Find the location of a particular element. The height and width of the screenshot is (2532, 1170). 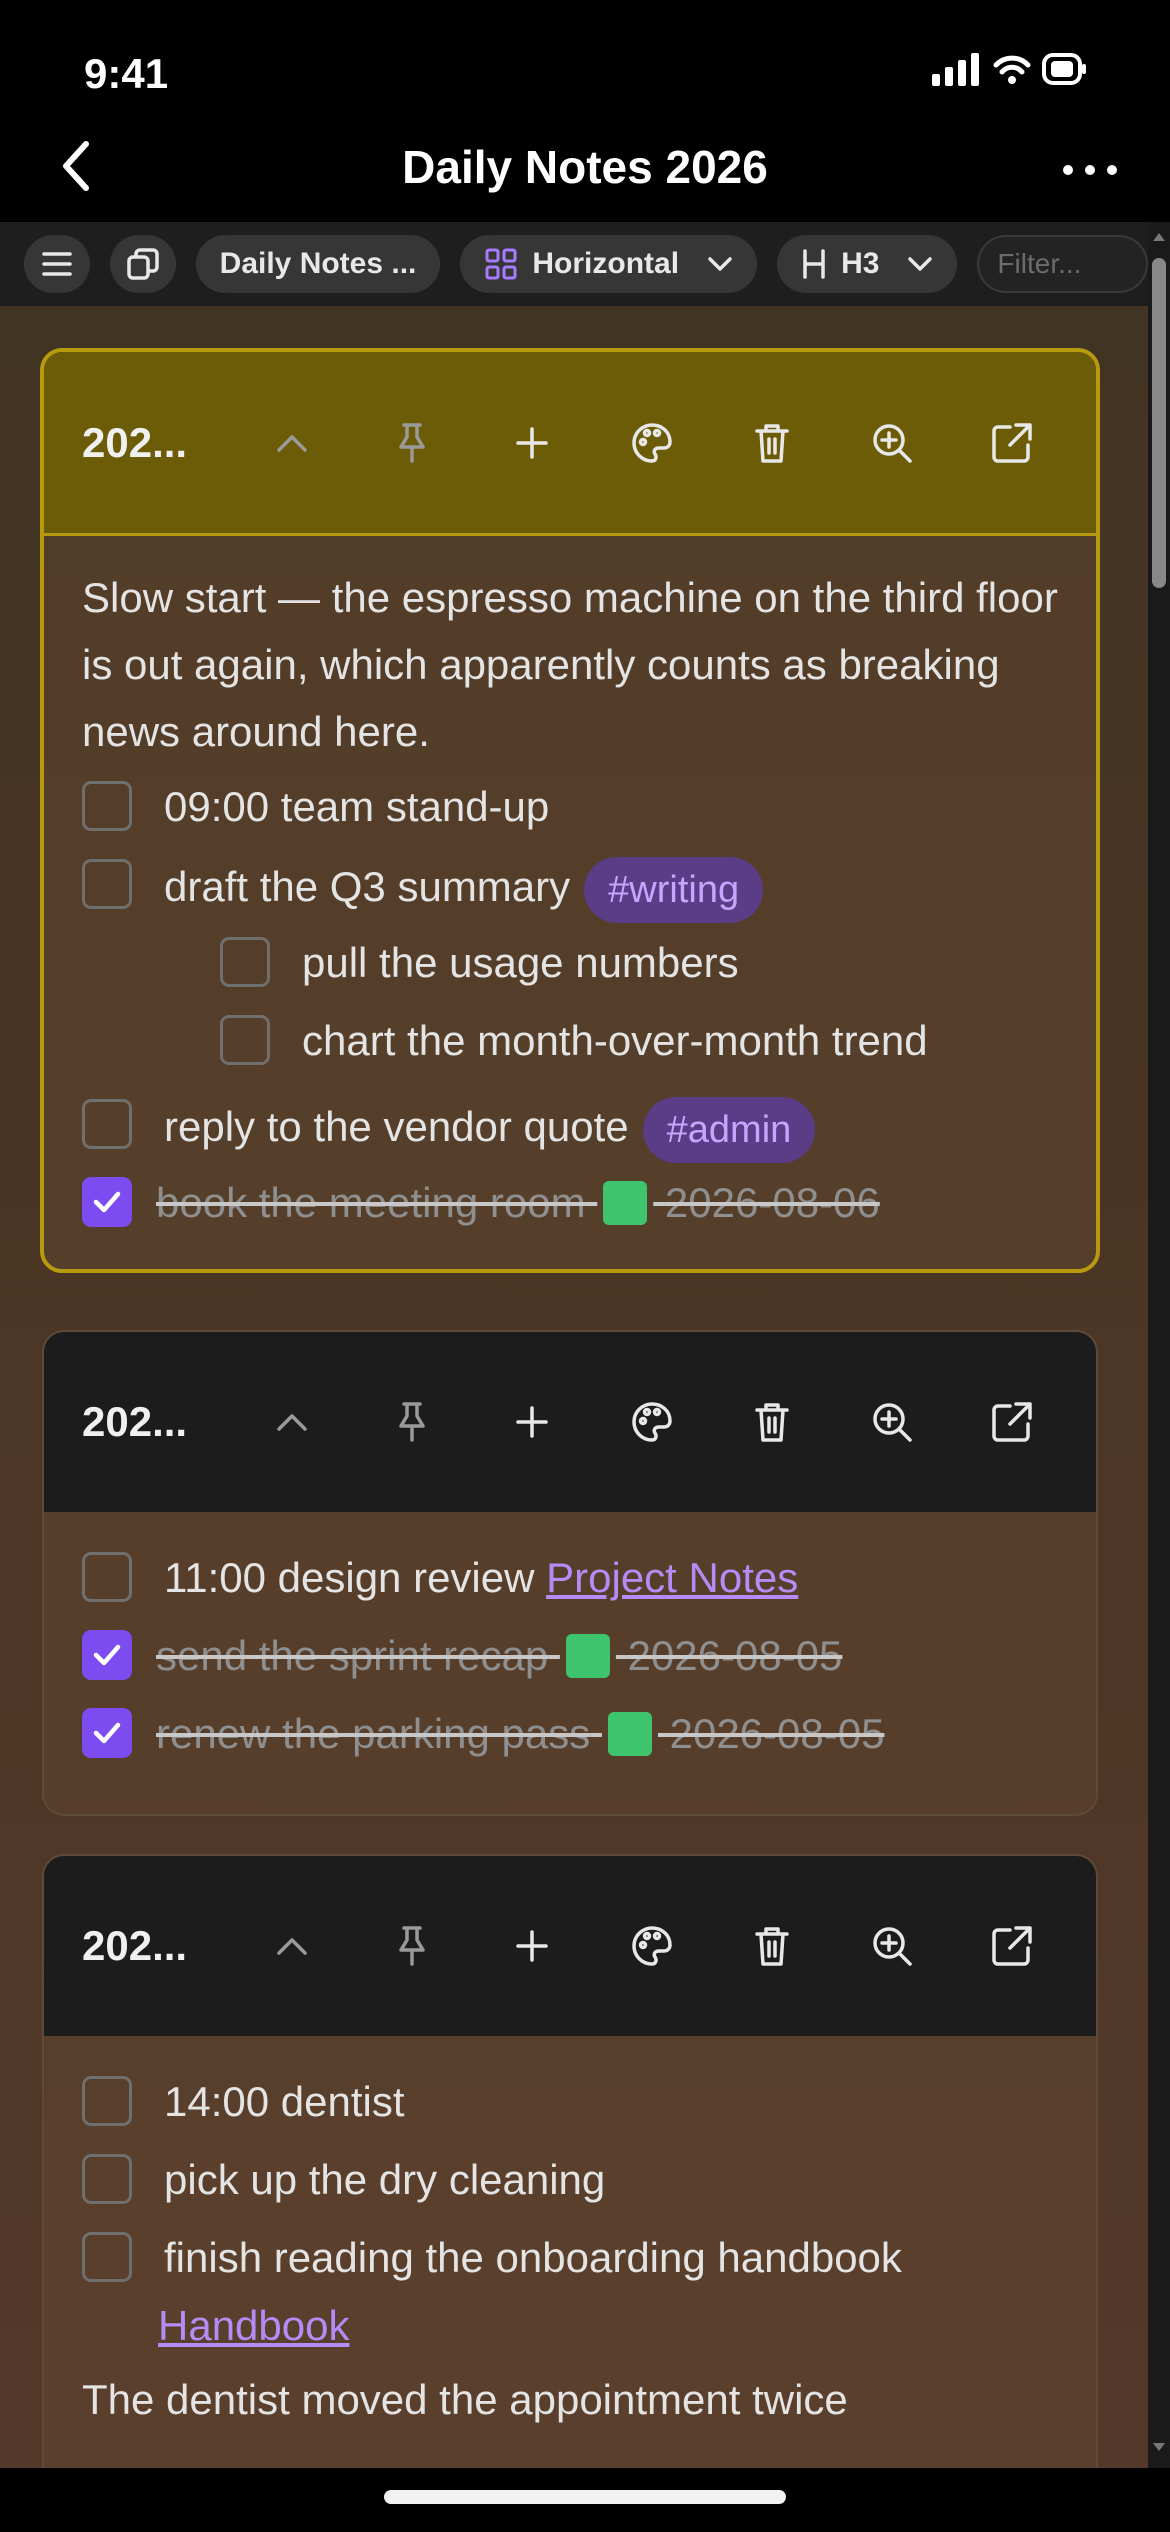

scrollbar-thumb is located at coordinates (1159, 423).